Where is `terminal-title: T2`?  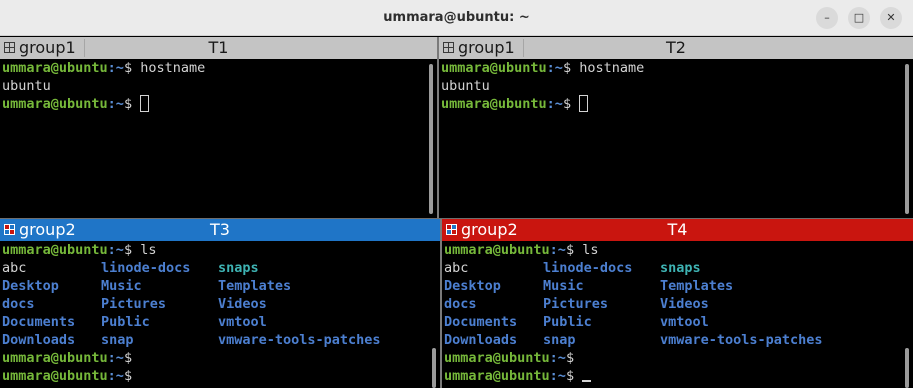 terminal-title: T2 is located at coordinates (676, 47).